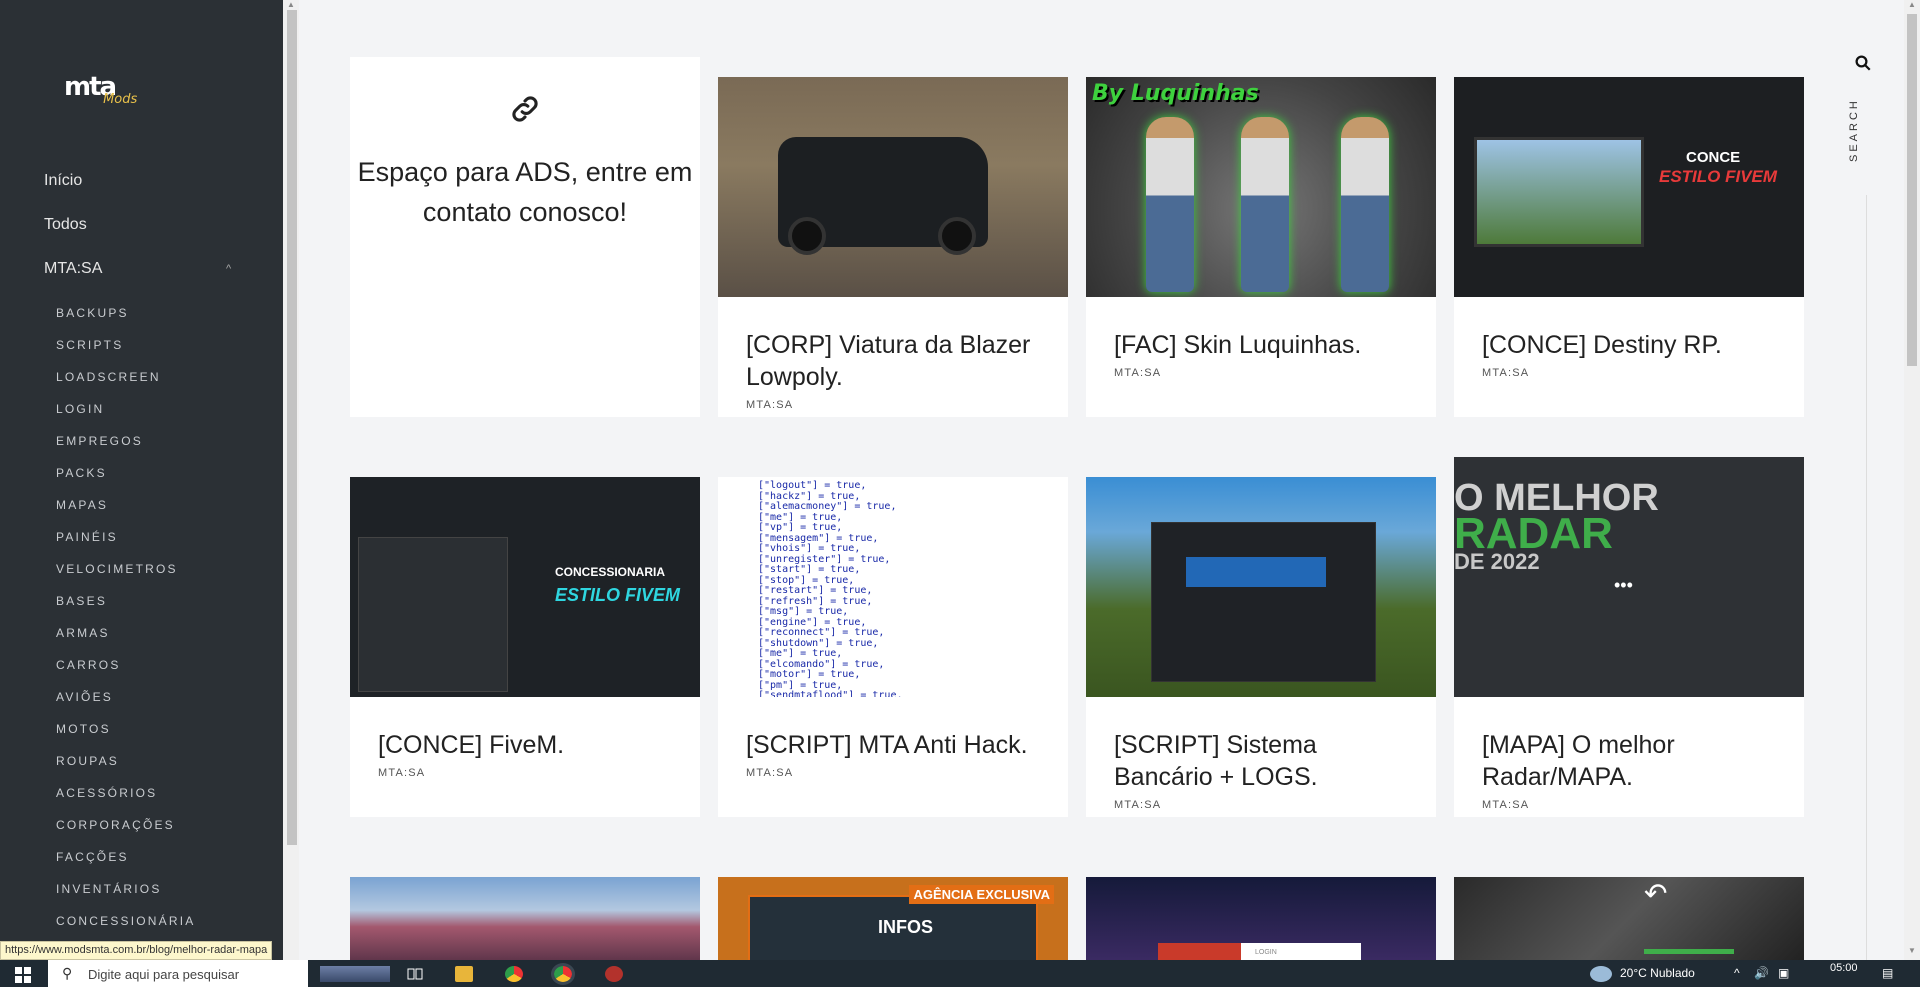 The height and width of the screenshot is (987, 1920). I want to click on windows-start-icon, so click(23, 975).